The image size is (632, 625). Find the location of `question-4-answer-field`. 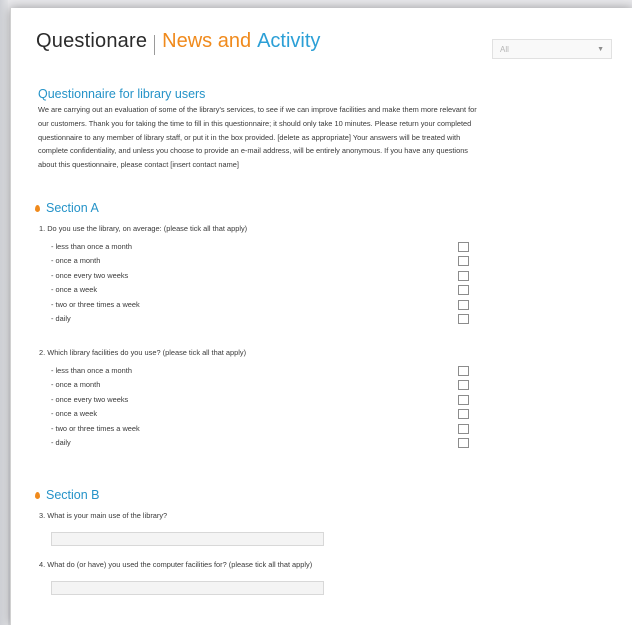

question-4-answer-field is located at coordinates (187, 588).